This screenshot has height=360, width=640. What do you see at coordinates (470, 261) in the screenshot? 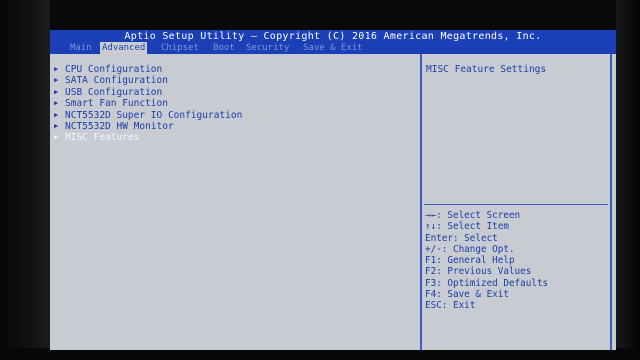
I see `key-general-help: F1: General Help` at bounding box center [470, 261].